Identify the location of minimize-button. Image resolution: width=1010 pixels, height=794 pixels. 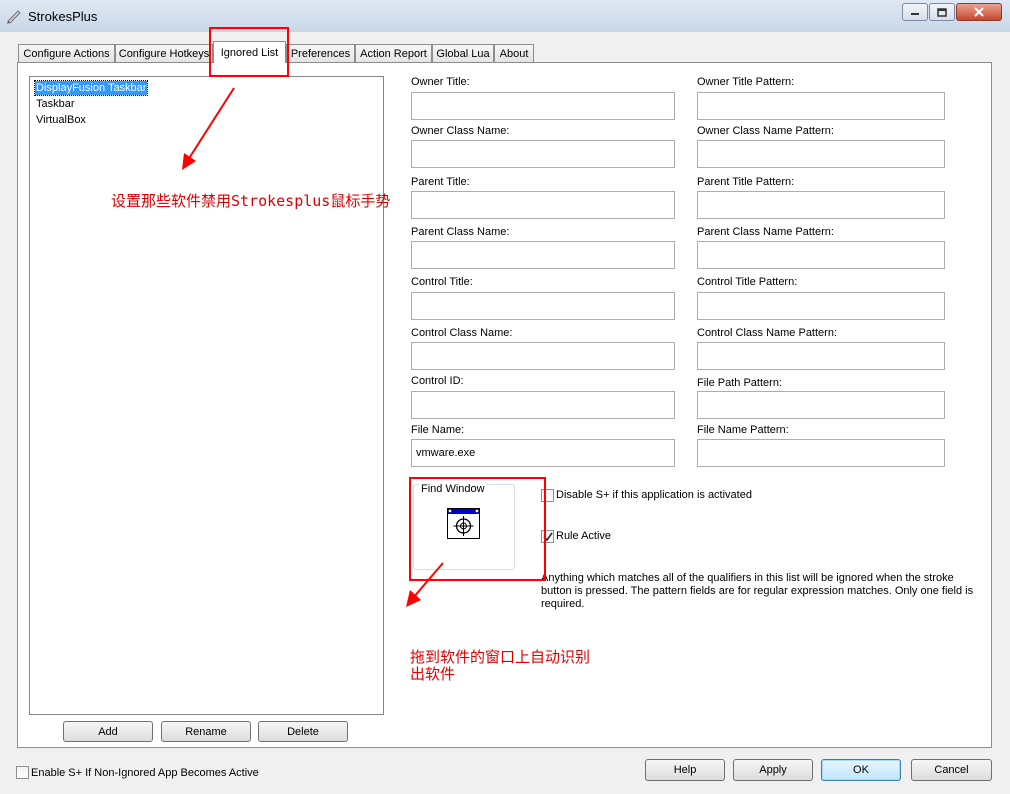
(915, 12).